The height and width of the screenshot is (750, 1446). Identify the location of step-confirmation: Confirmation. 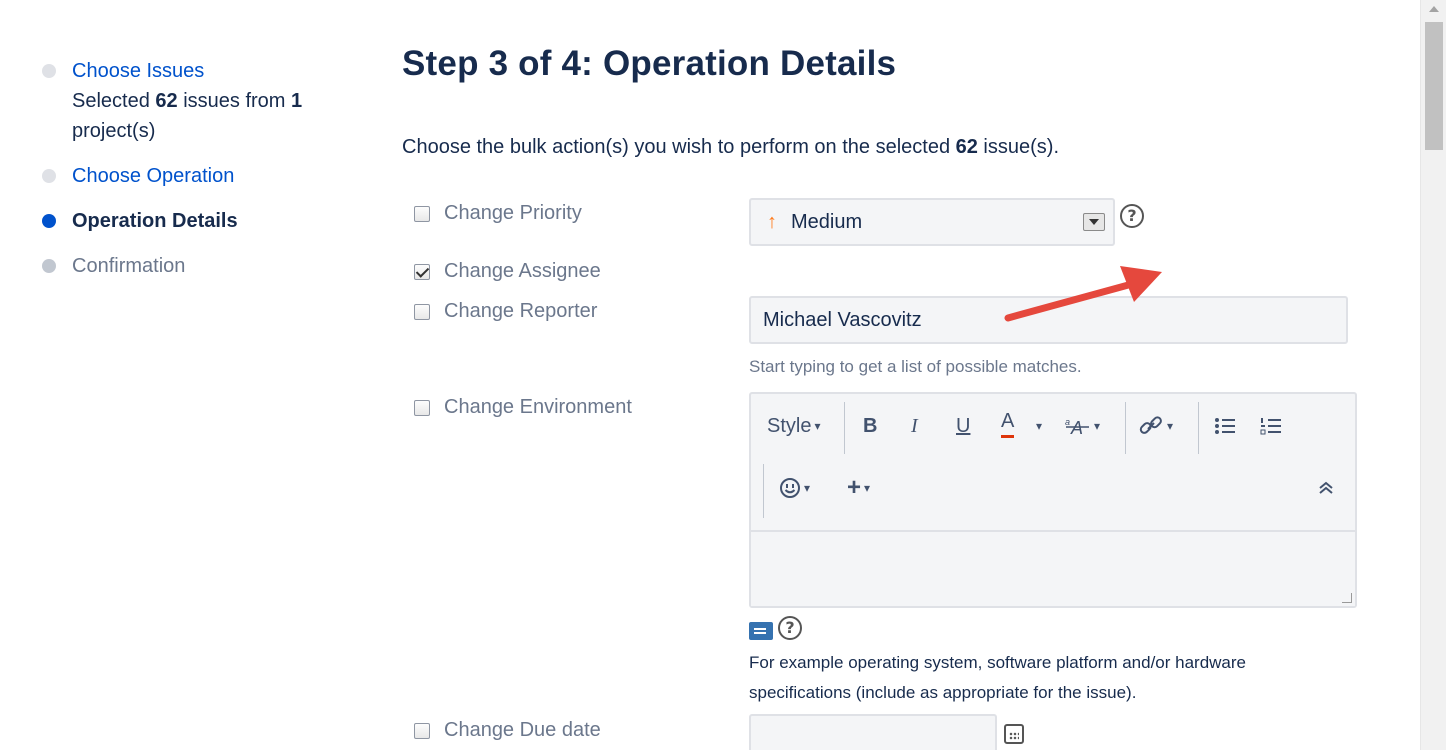
(190, 266).